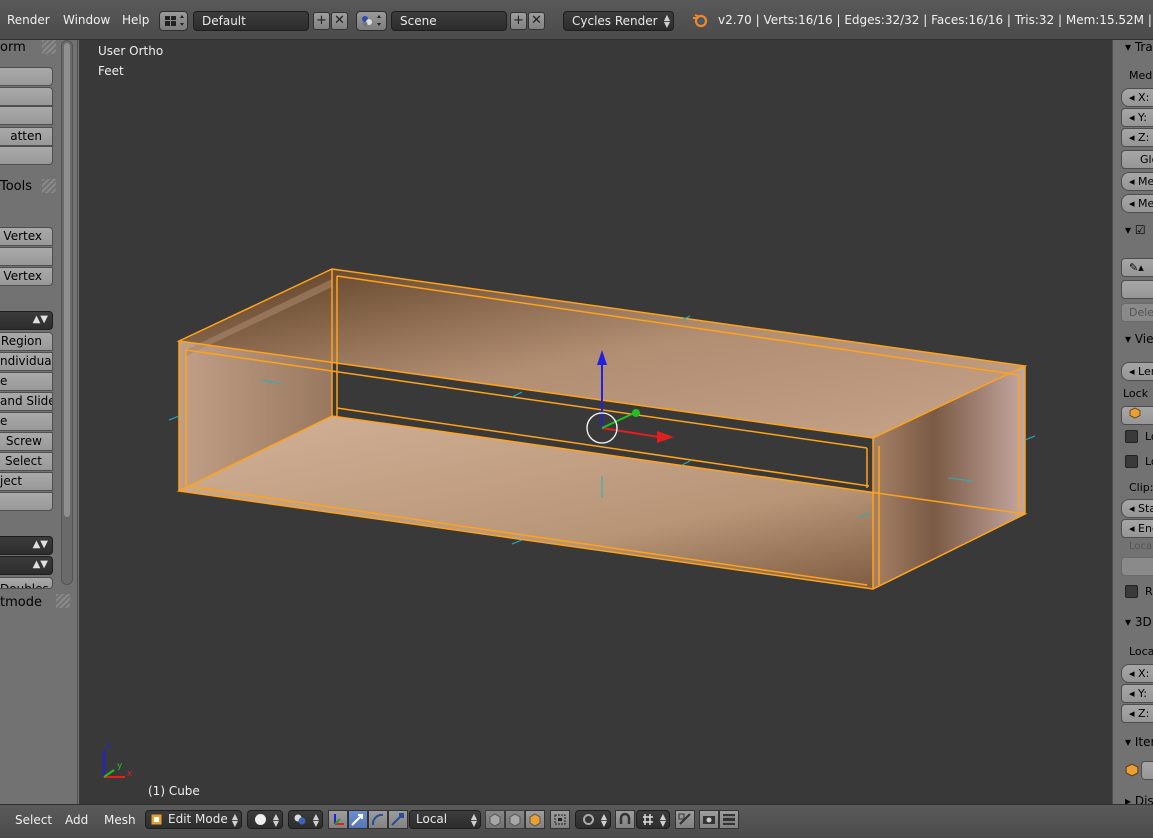  I want to click on menu-window: Window, so click(86, 20).